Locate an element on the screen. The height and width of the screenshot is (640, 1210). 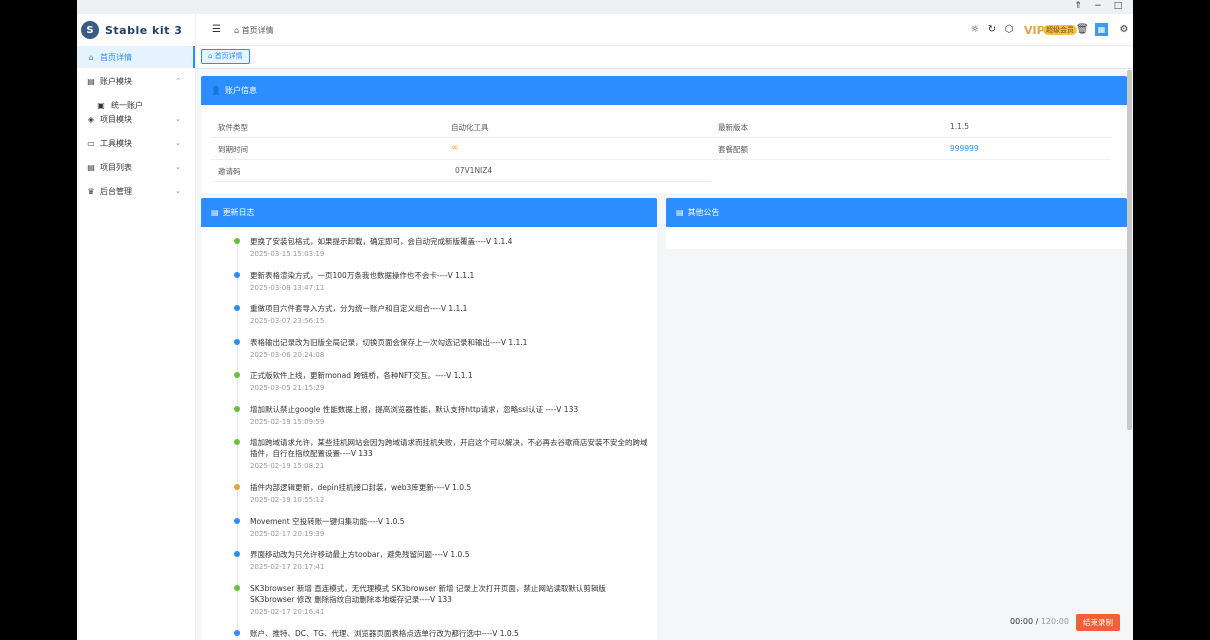
tool-icon: ▭ is located at coordinates (91, 143).